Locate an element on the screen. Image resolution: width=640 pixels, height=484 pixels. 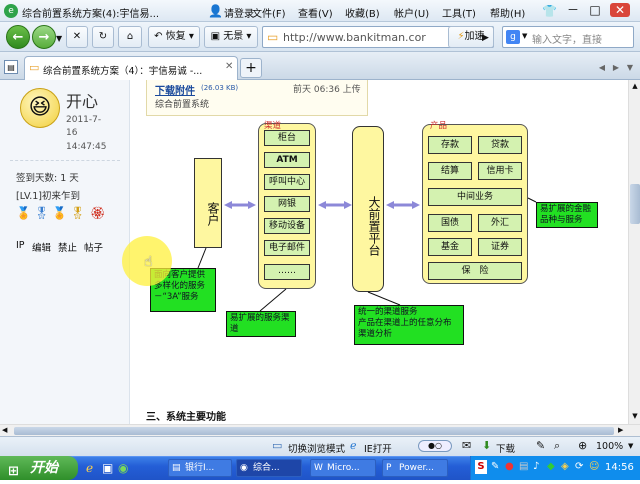
menu-account: 帐户(U) is located at coordinates (411, 12).